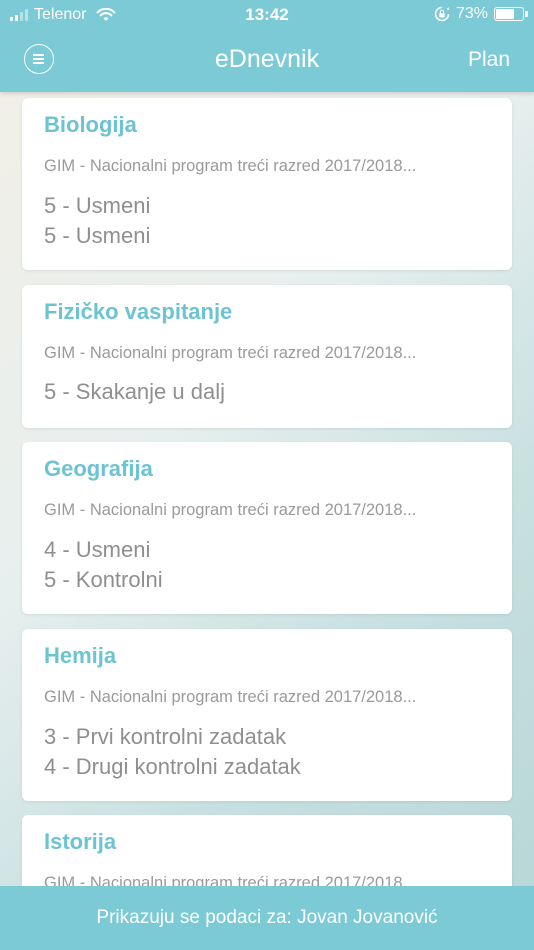 The width and height of the screenshot is (534, 950). I want to click on subject-title: Hemija, so click(80, 655).